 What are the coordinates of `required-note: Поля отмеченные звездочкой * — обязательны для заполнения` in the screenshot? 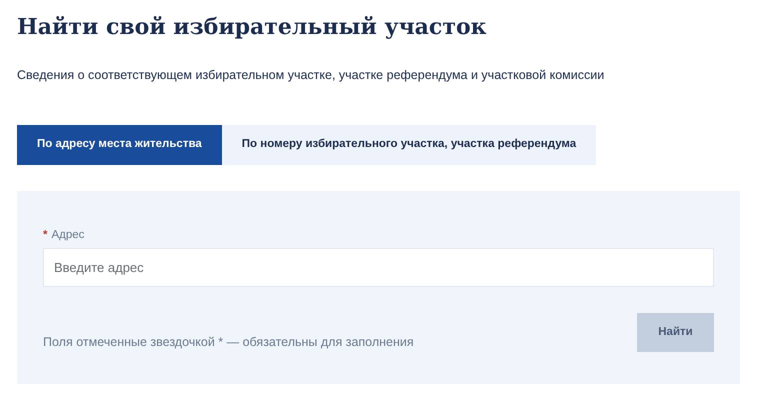 It's located at (228, 343).